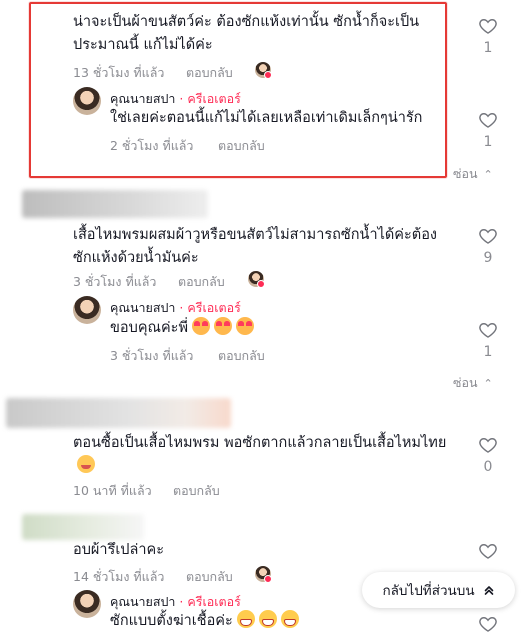 The height and width of the screenshot is (635, 527). Describe the element at coordinates (119, 550) in the screenshot. I see `comment-text: อบผ้ารึเปล่าคะ` at that location.